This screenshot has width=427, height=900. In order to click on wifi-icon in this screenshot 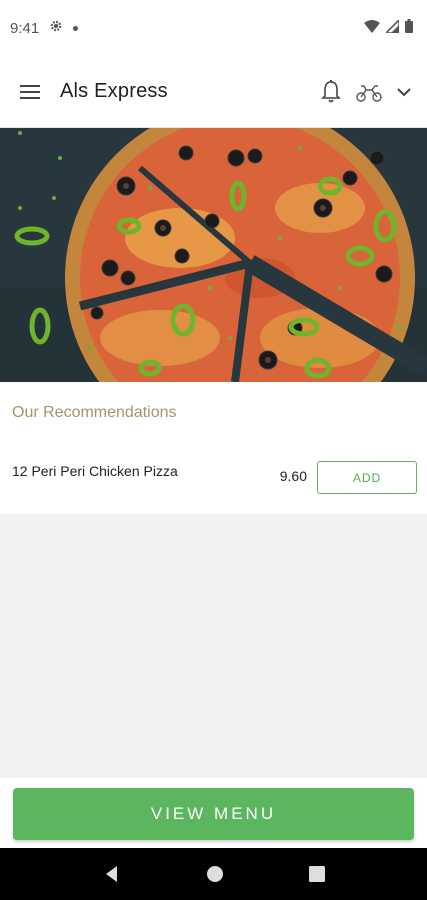, I will do `click(372, 28)`.